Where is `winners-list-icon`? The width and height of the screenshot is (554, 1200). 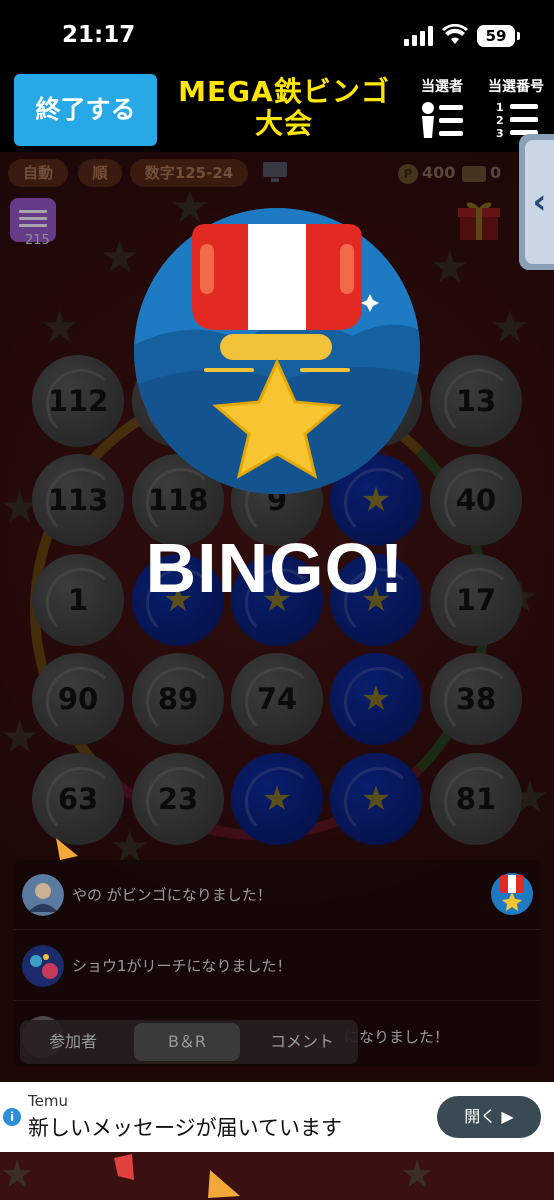
winners-list-icon is located at coordinates (442, 120).